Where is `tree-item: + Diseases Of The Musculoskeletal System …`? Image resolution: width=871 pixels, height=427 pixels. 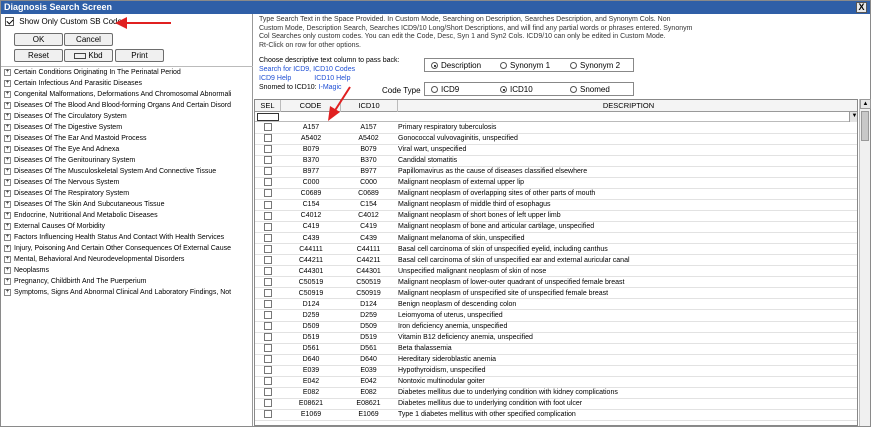
tree-item: + Diseases Of The Musculoskeletal System … is located at coordinates (127, 171).